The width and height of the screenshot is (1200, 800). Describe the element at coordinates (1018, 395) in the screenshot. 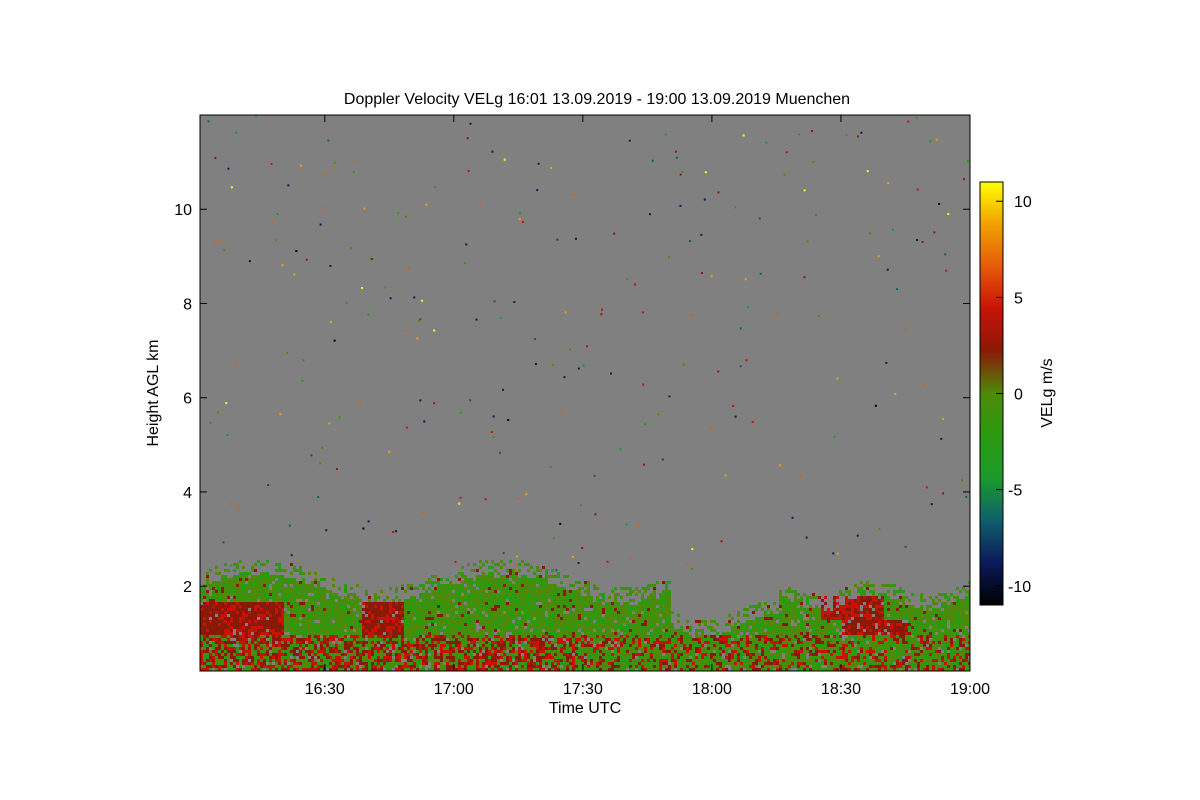

I see `colorbar-tick-label: 0` at that location.